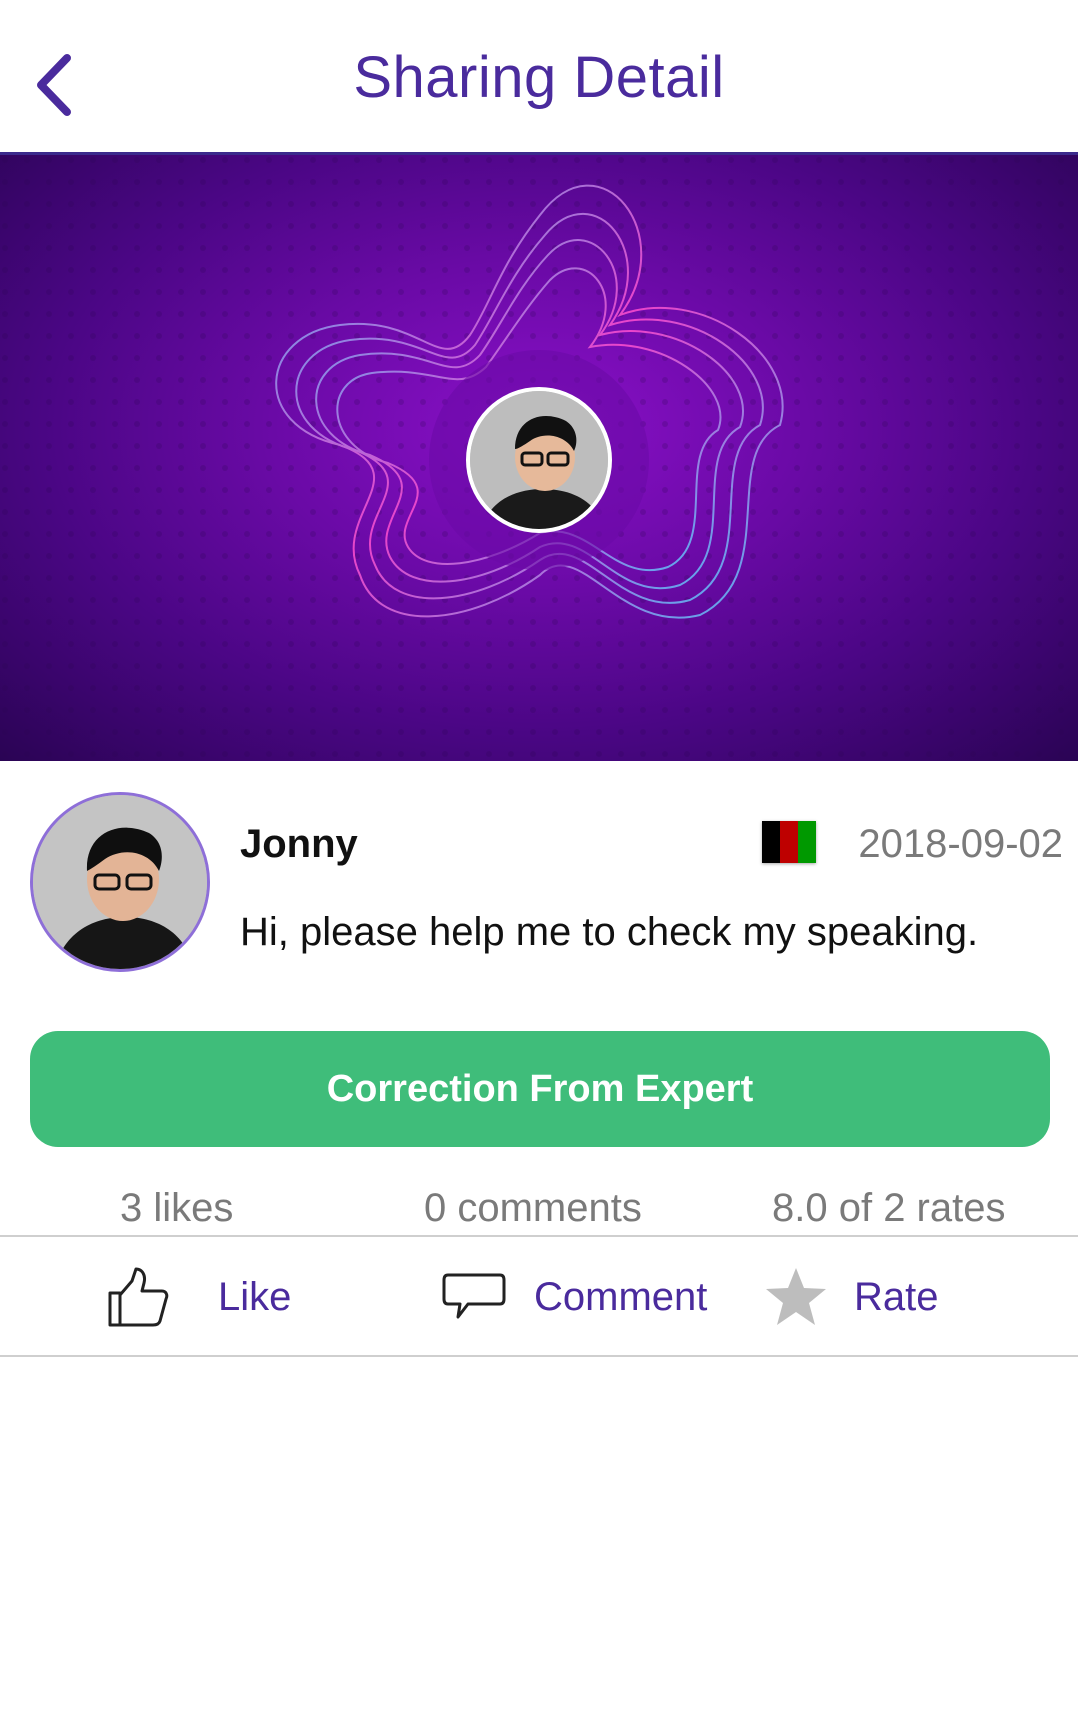 This screenshot has height=1709, width=1078. Describe the element at coordinates (896, 1296) in the screenshot. I see `rate-label: Rate` at that location.